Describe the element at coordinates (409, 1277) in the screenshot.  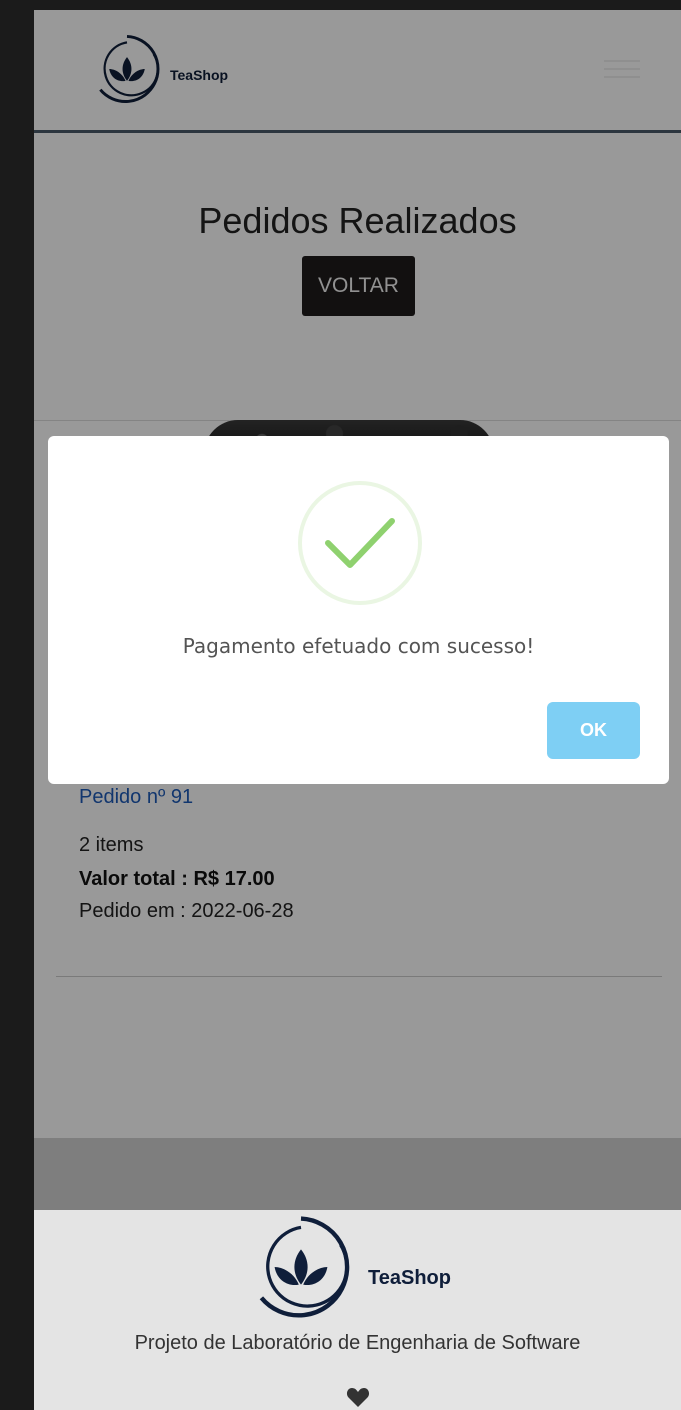
I see `footer-brand-name: TeaShop` at that location.